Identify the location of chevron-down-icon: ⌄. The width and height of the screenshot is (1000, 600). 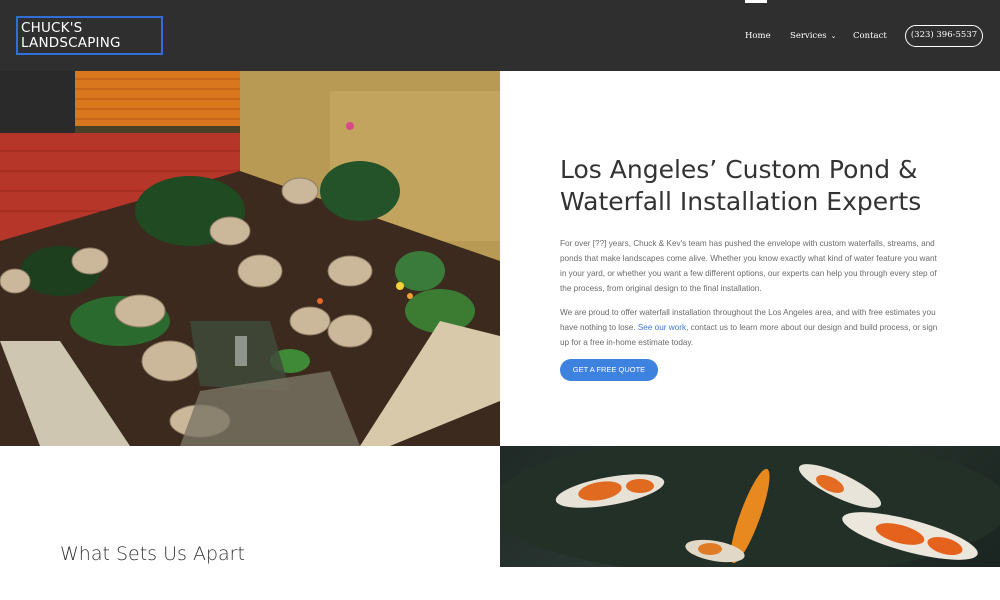
(833, 36).